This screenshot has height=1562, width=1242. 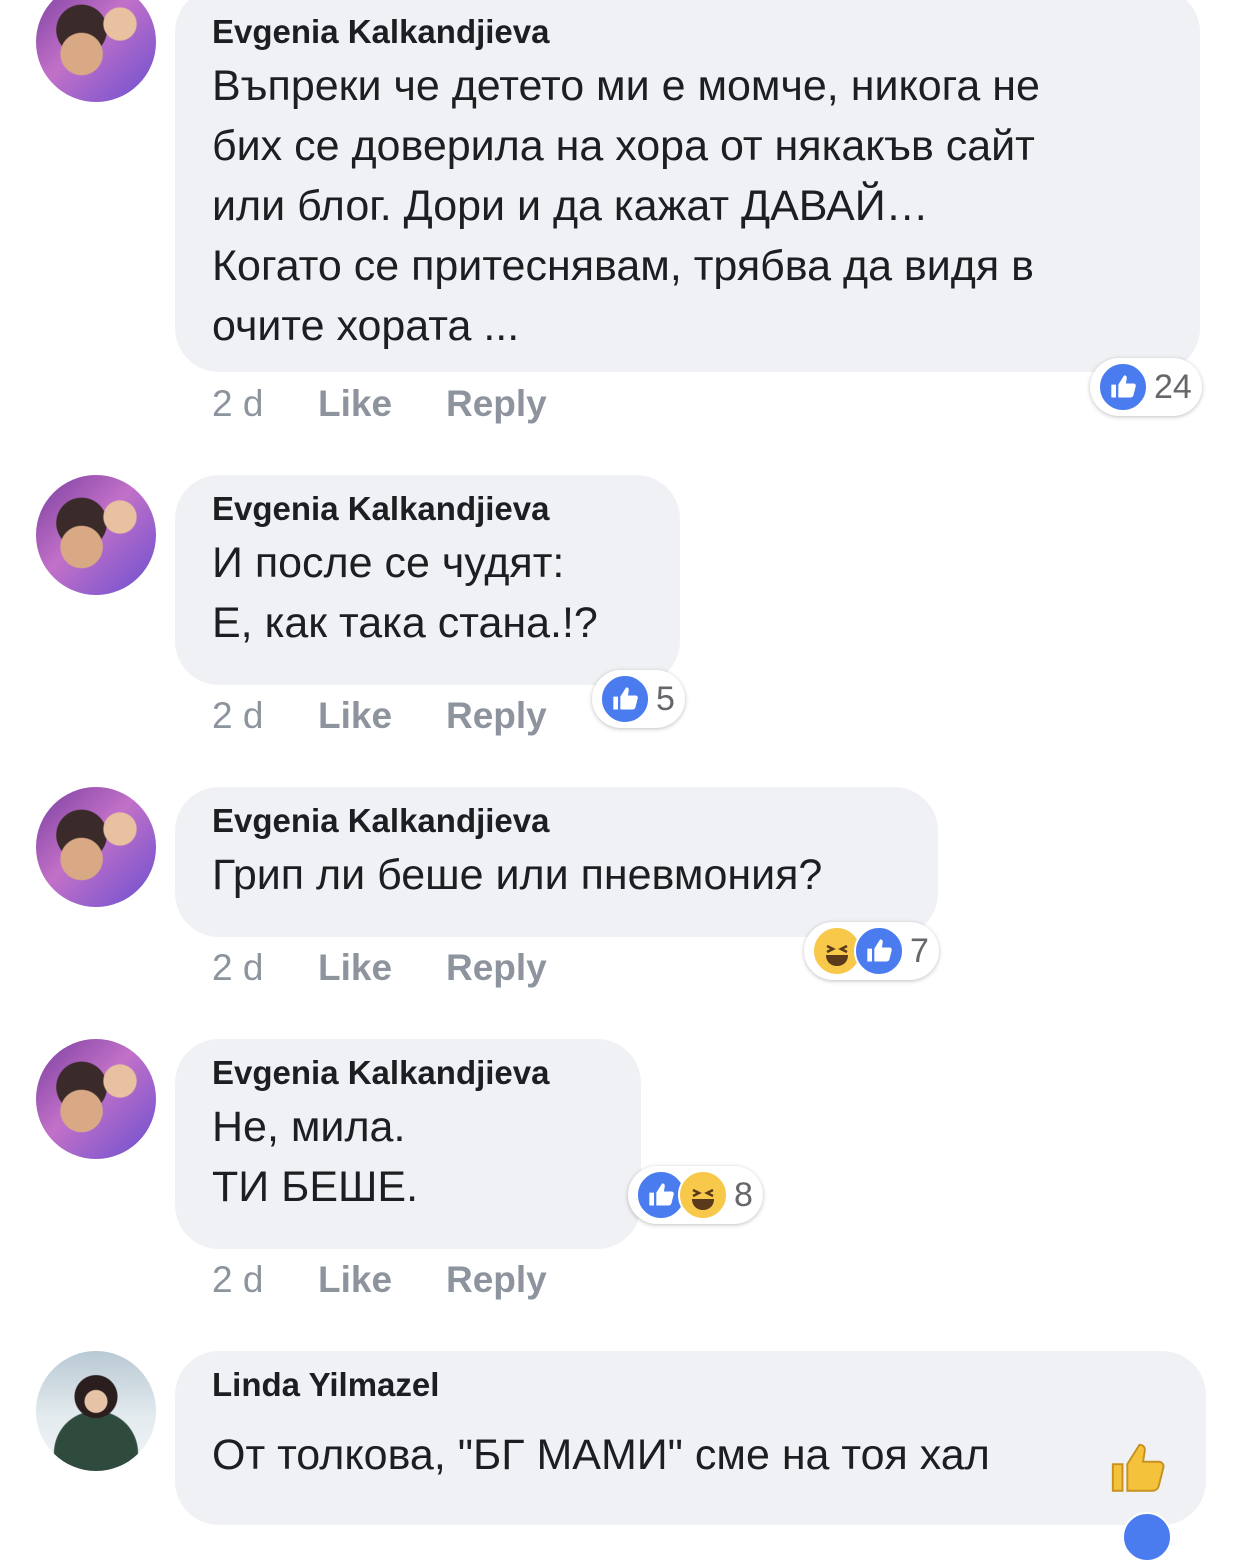 What do you see at coordinates (703, 1195) in the screenshot?
I see `haha-reaction-icon` at bounding box center [703, 1195].